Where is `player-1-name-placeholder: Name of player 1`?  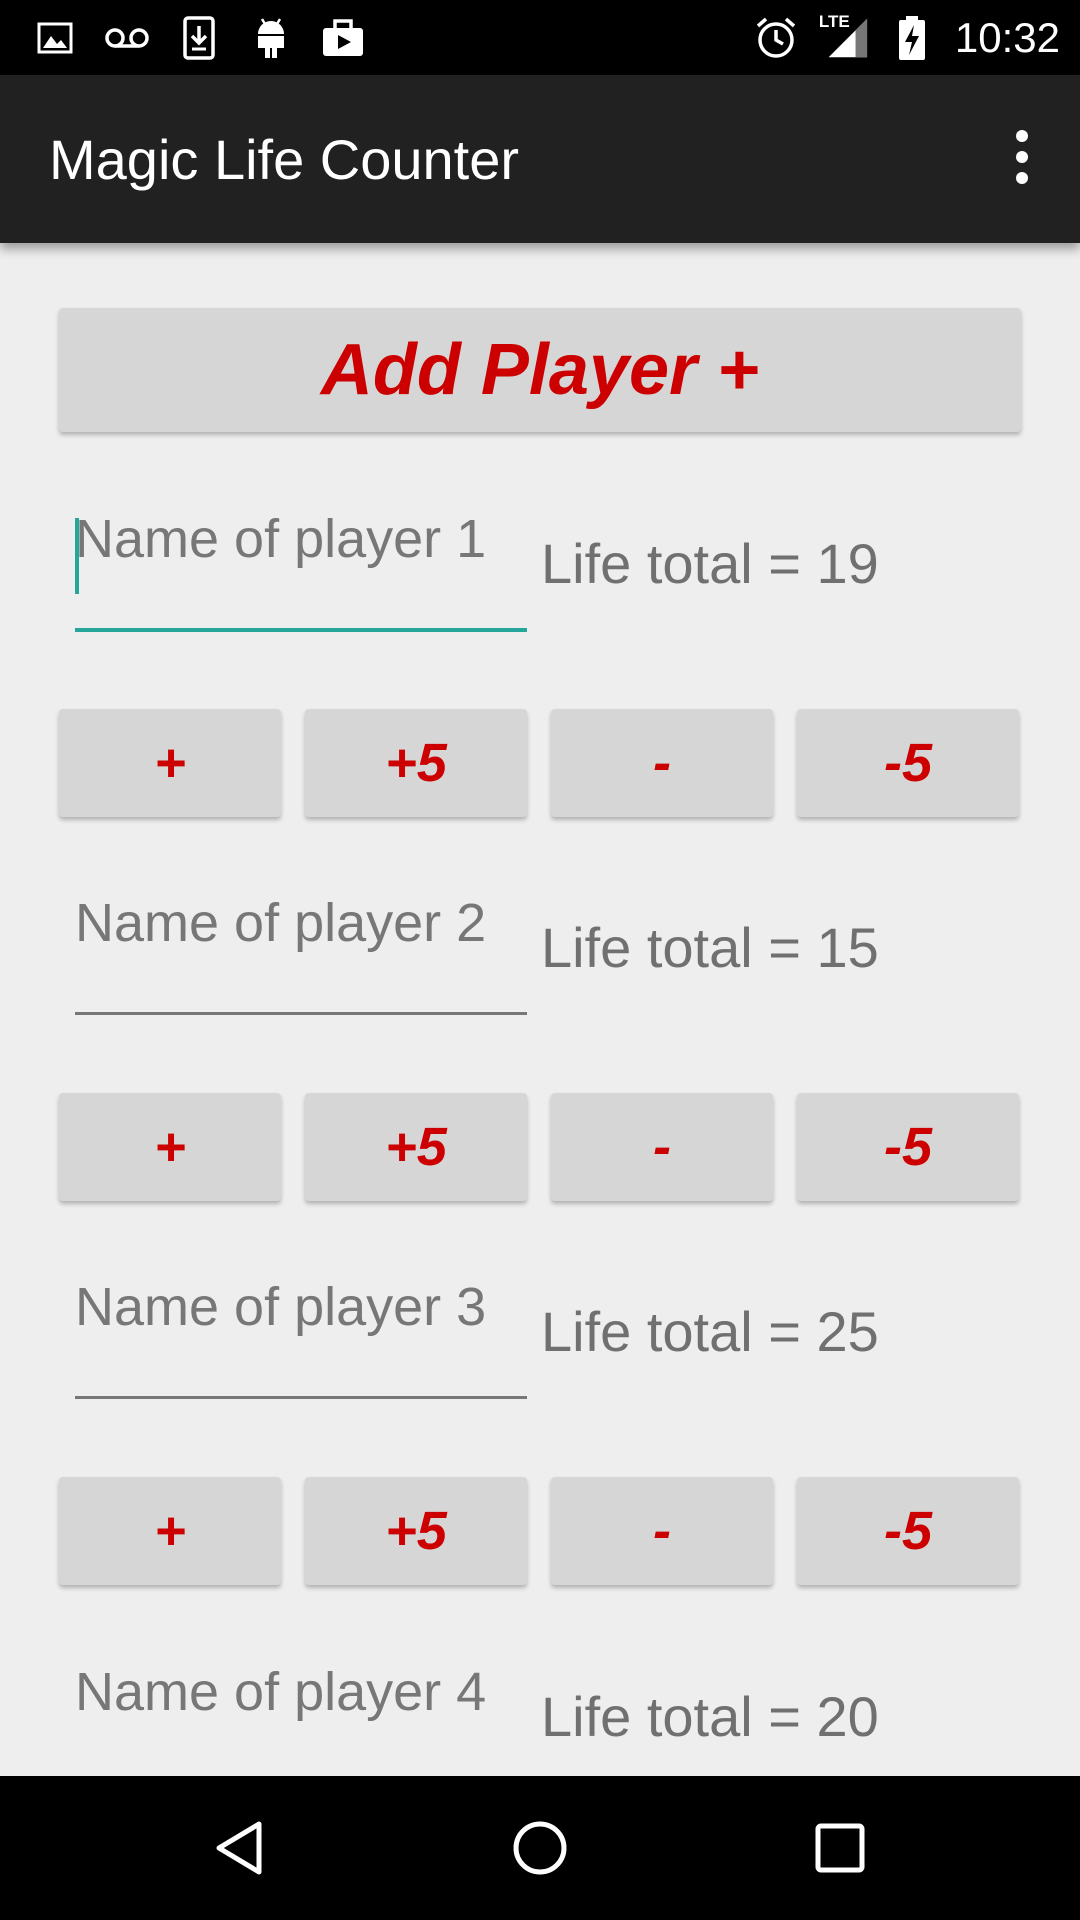
player-1-name-placeholder: Name of player 1 is located at coordinates (281, 539).